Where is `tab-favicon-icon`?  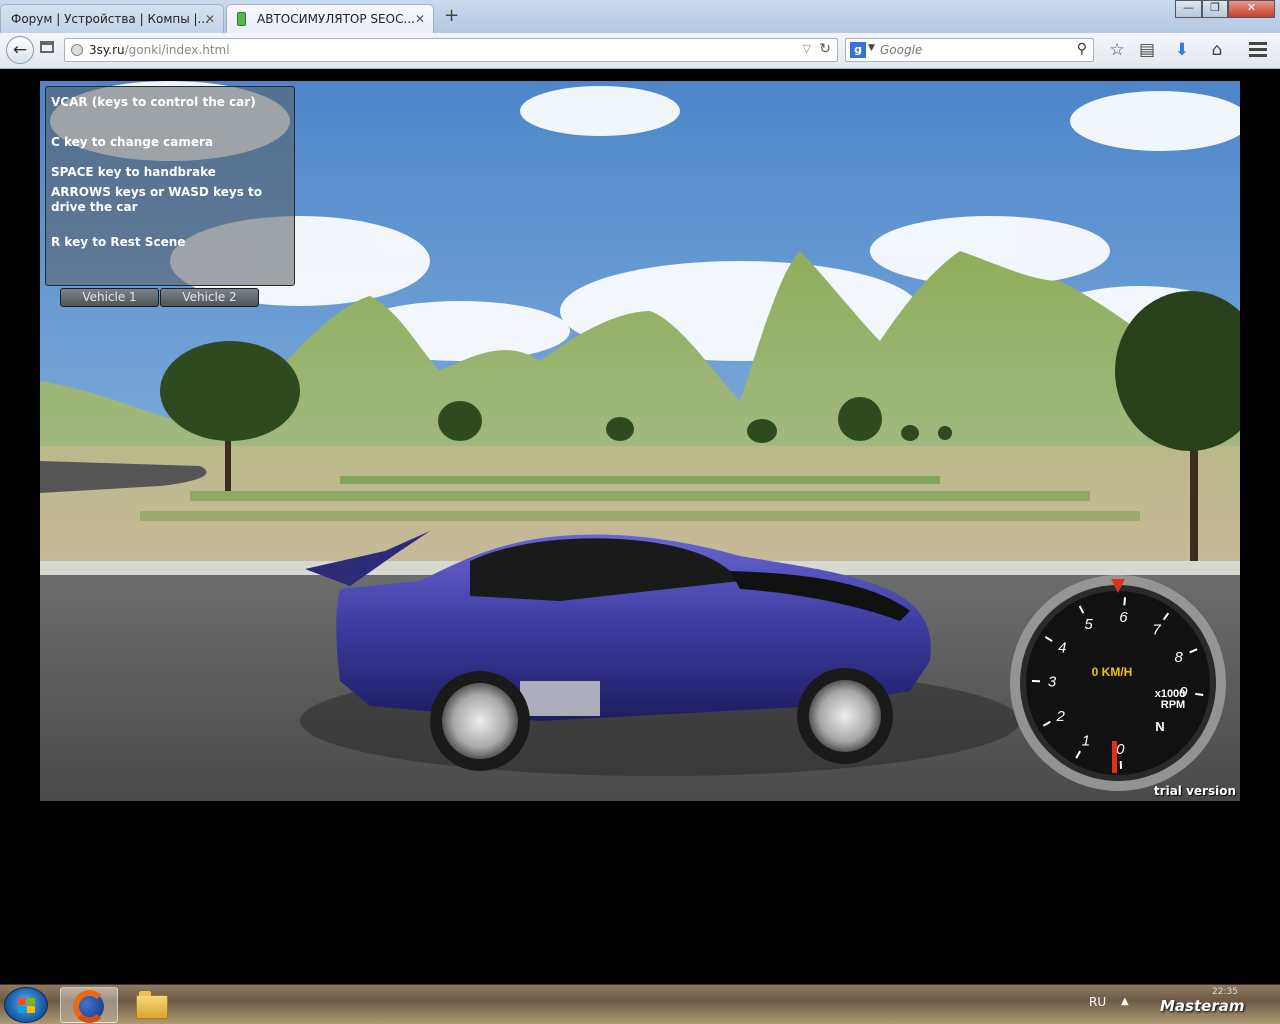
tab-favicon-icon is located at coordinates (241, 19).